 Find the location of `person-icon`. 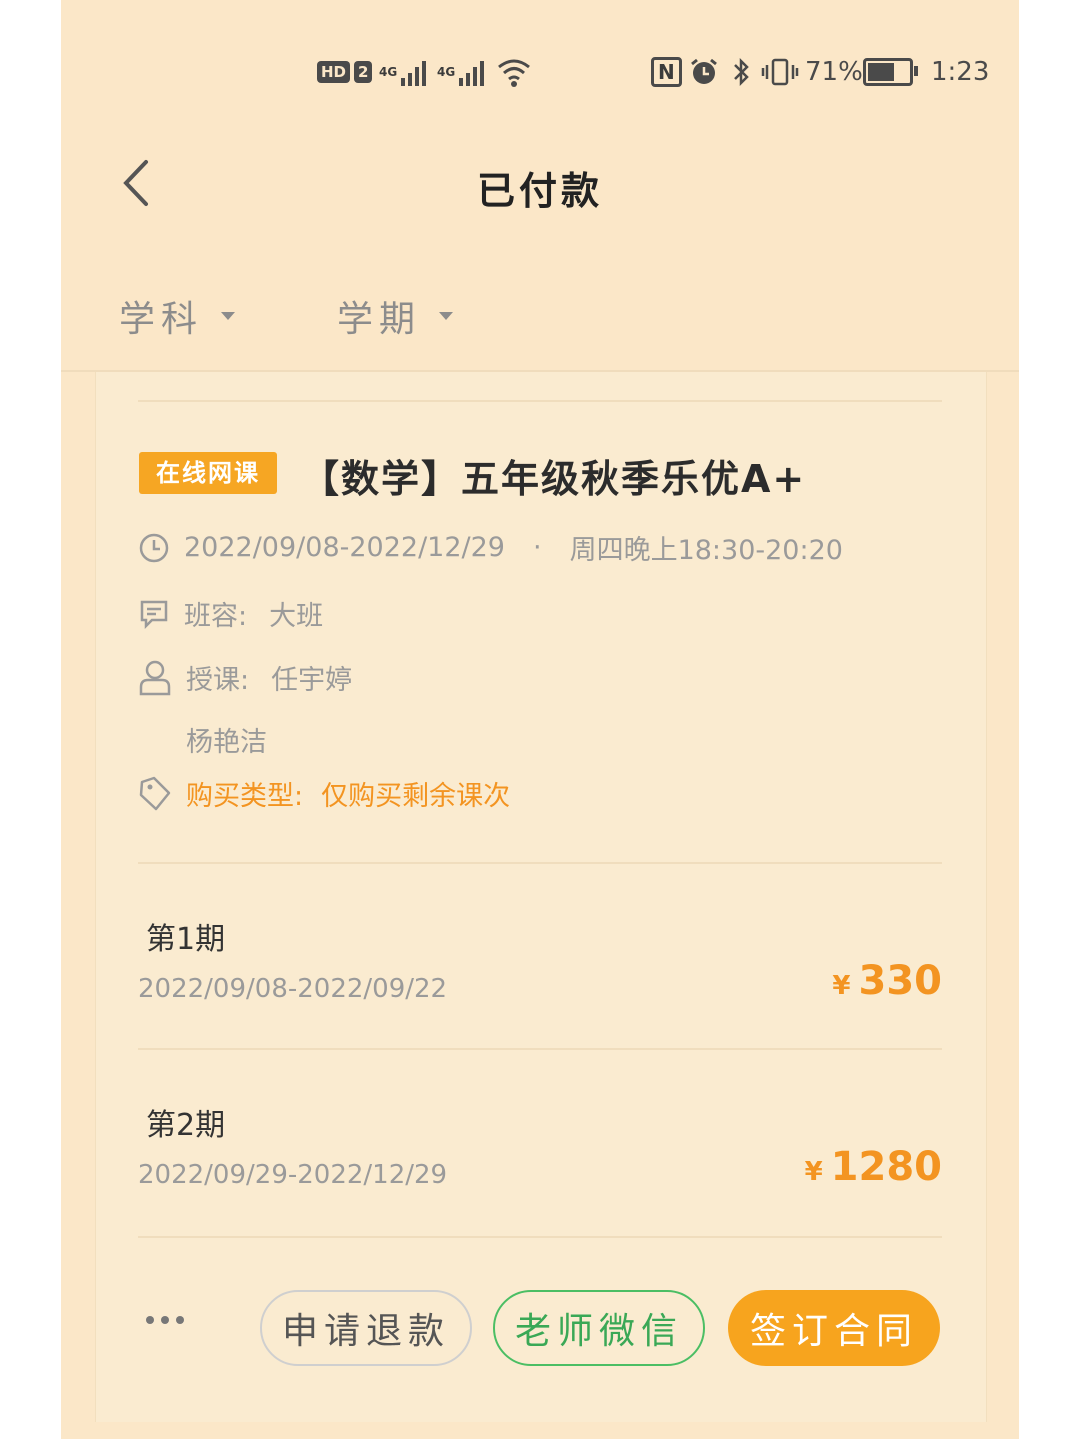

person-icon is located at coordinates (155, 677).